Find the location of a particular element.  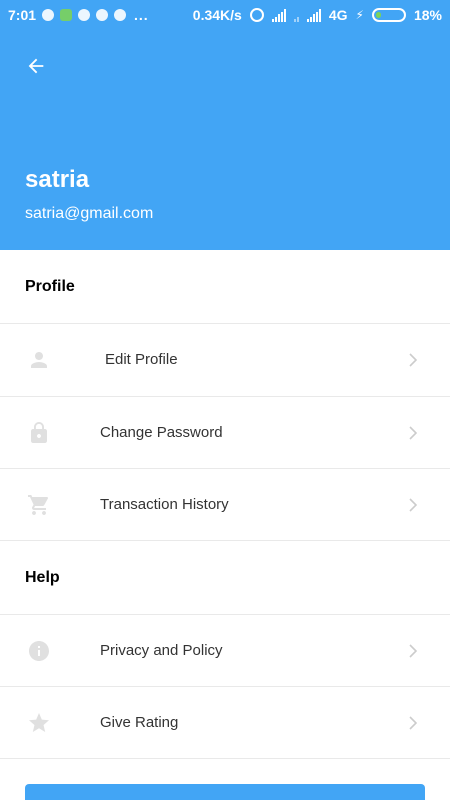

usb-icon is located at coordinates (48, 15).